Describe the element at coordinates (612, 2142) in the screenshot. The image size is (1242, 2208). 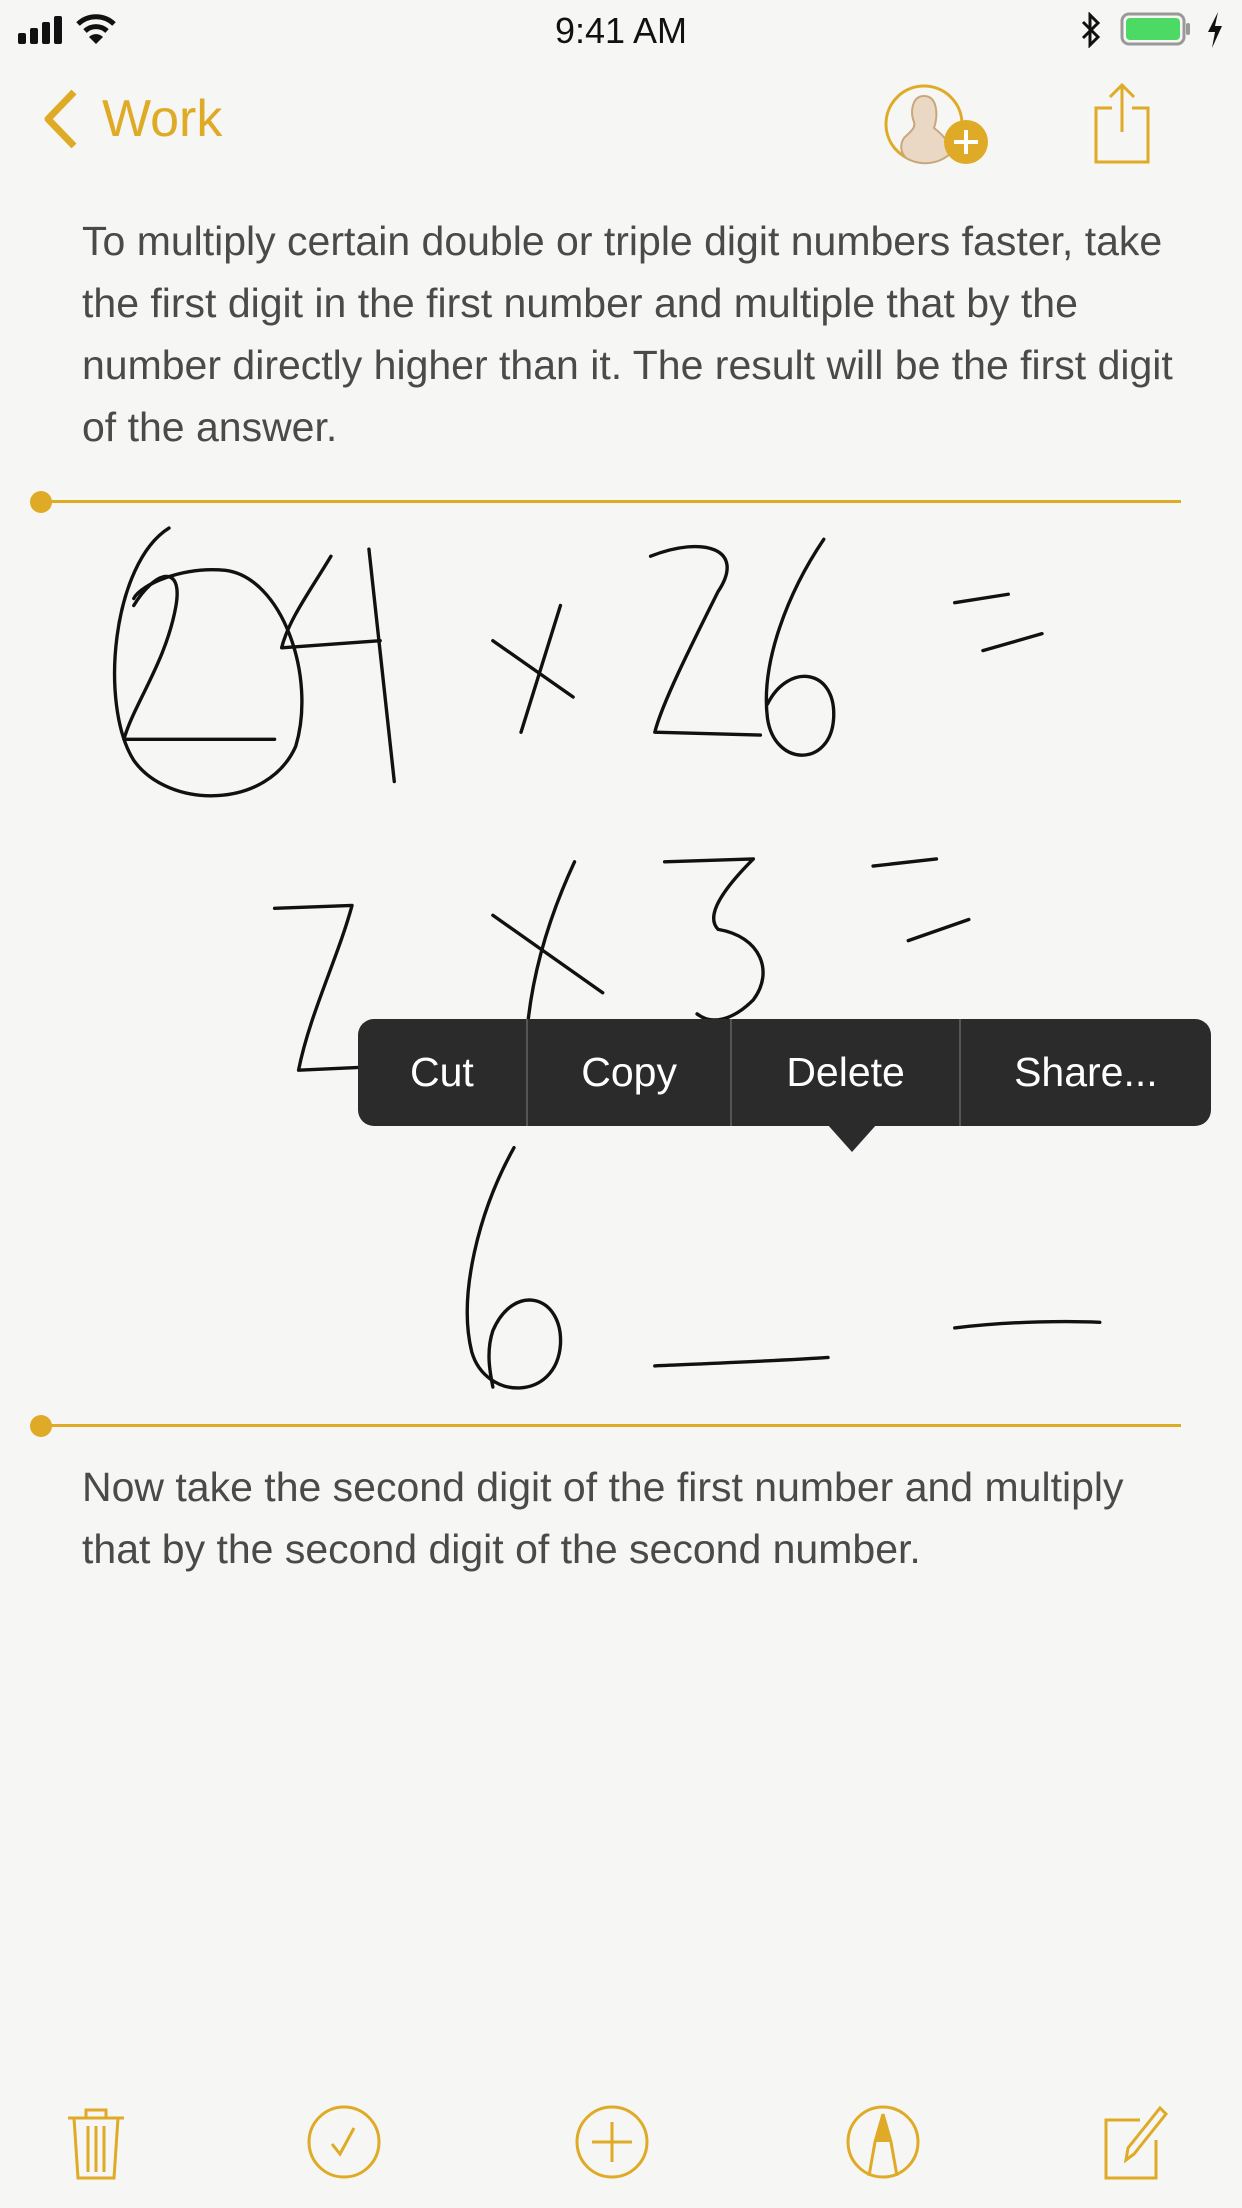
I see `add-icon` at that location.